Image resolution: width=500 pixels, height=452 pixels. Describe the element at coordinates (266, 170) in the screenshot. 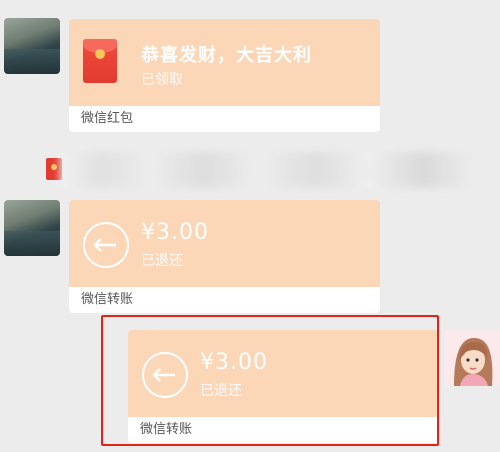

I see `system-notice-blurred` at that location.